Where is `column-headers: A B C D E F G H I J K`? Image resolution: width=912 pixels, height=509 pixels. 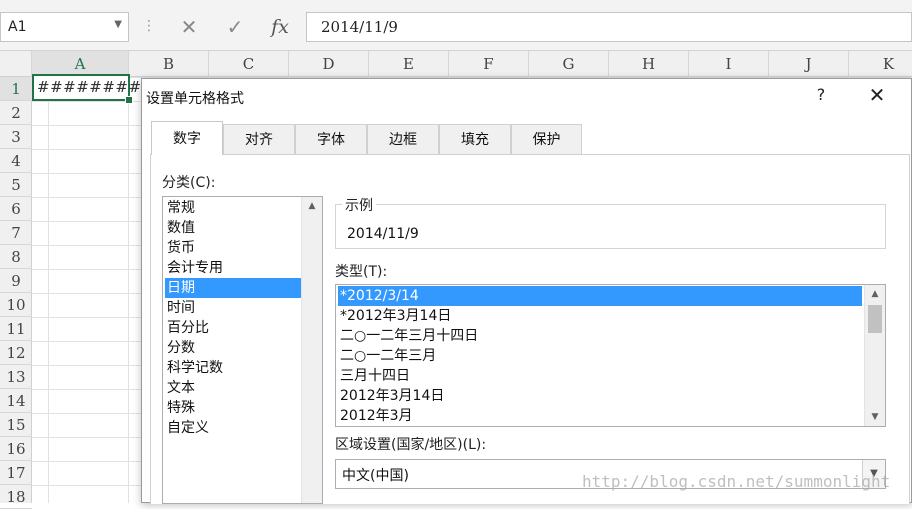 column-headers: A B C D E F G H I J K is located at coordinates (456, 64).